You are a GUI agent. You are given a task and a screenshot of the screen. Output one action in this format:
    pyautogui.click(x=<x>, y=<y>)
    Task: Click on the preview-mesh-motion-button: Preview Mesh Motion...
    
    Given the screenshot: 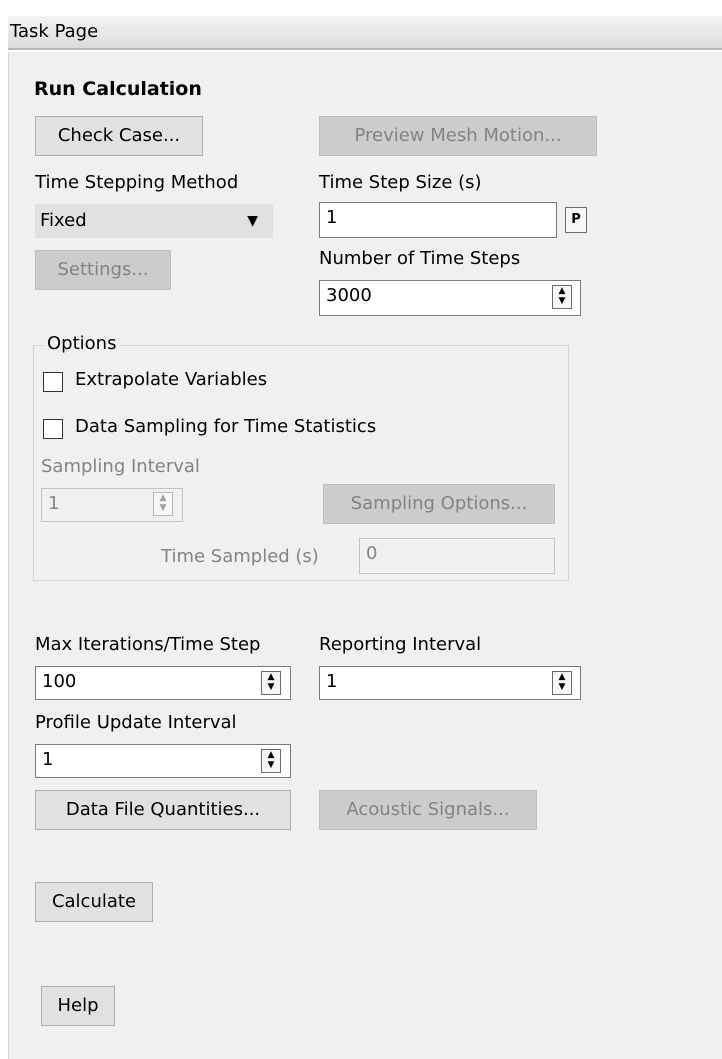 What is the action you would take?
    pyautogui.click(x=458, y=136)
    